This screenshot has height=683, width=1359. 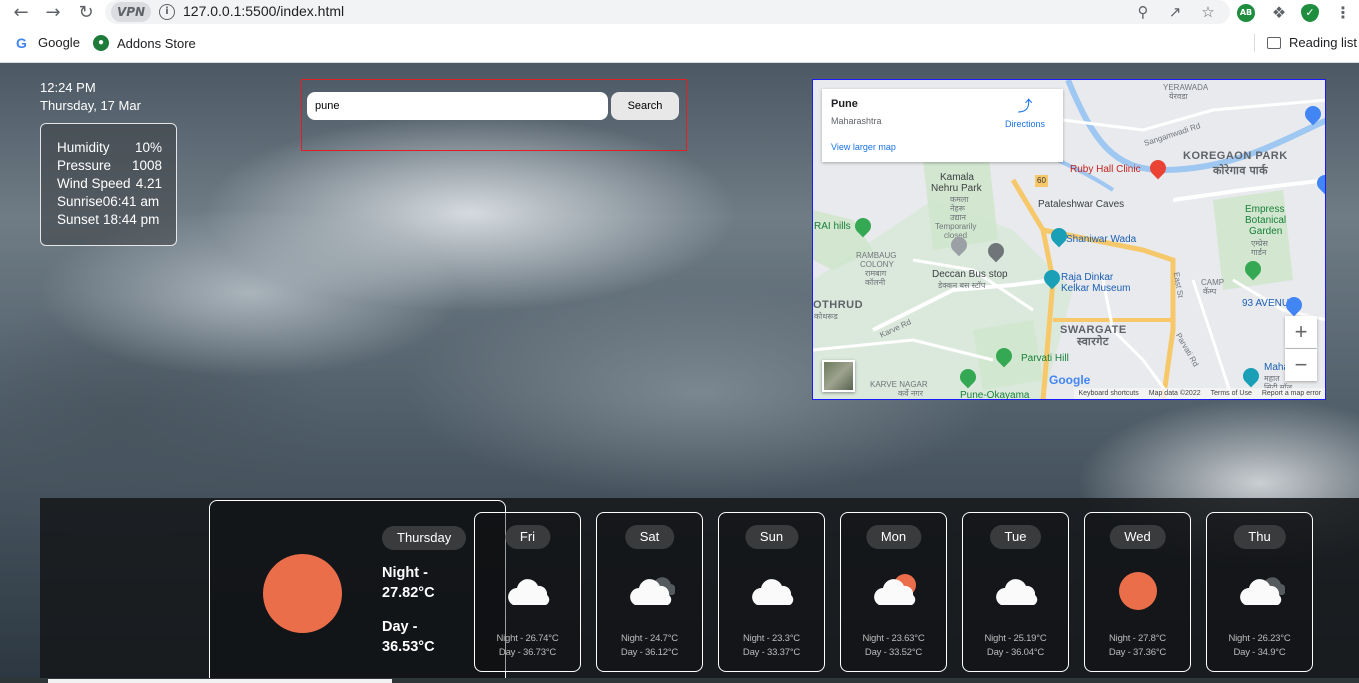 I want to click on forecast-day-card: Fri Night - 26.74°C Day - 36.73°C, so click(x=527, y=592).